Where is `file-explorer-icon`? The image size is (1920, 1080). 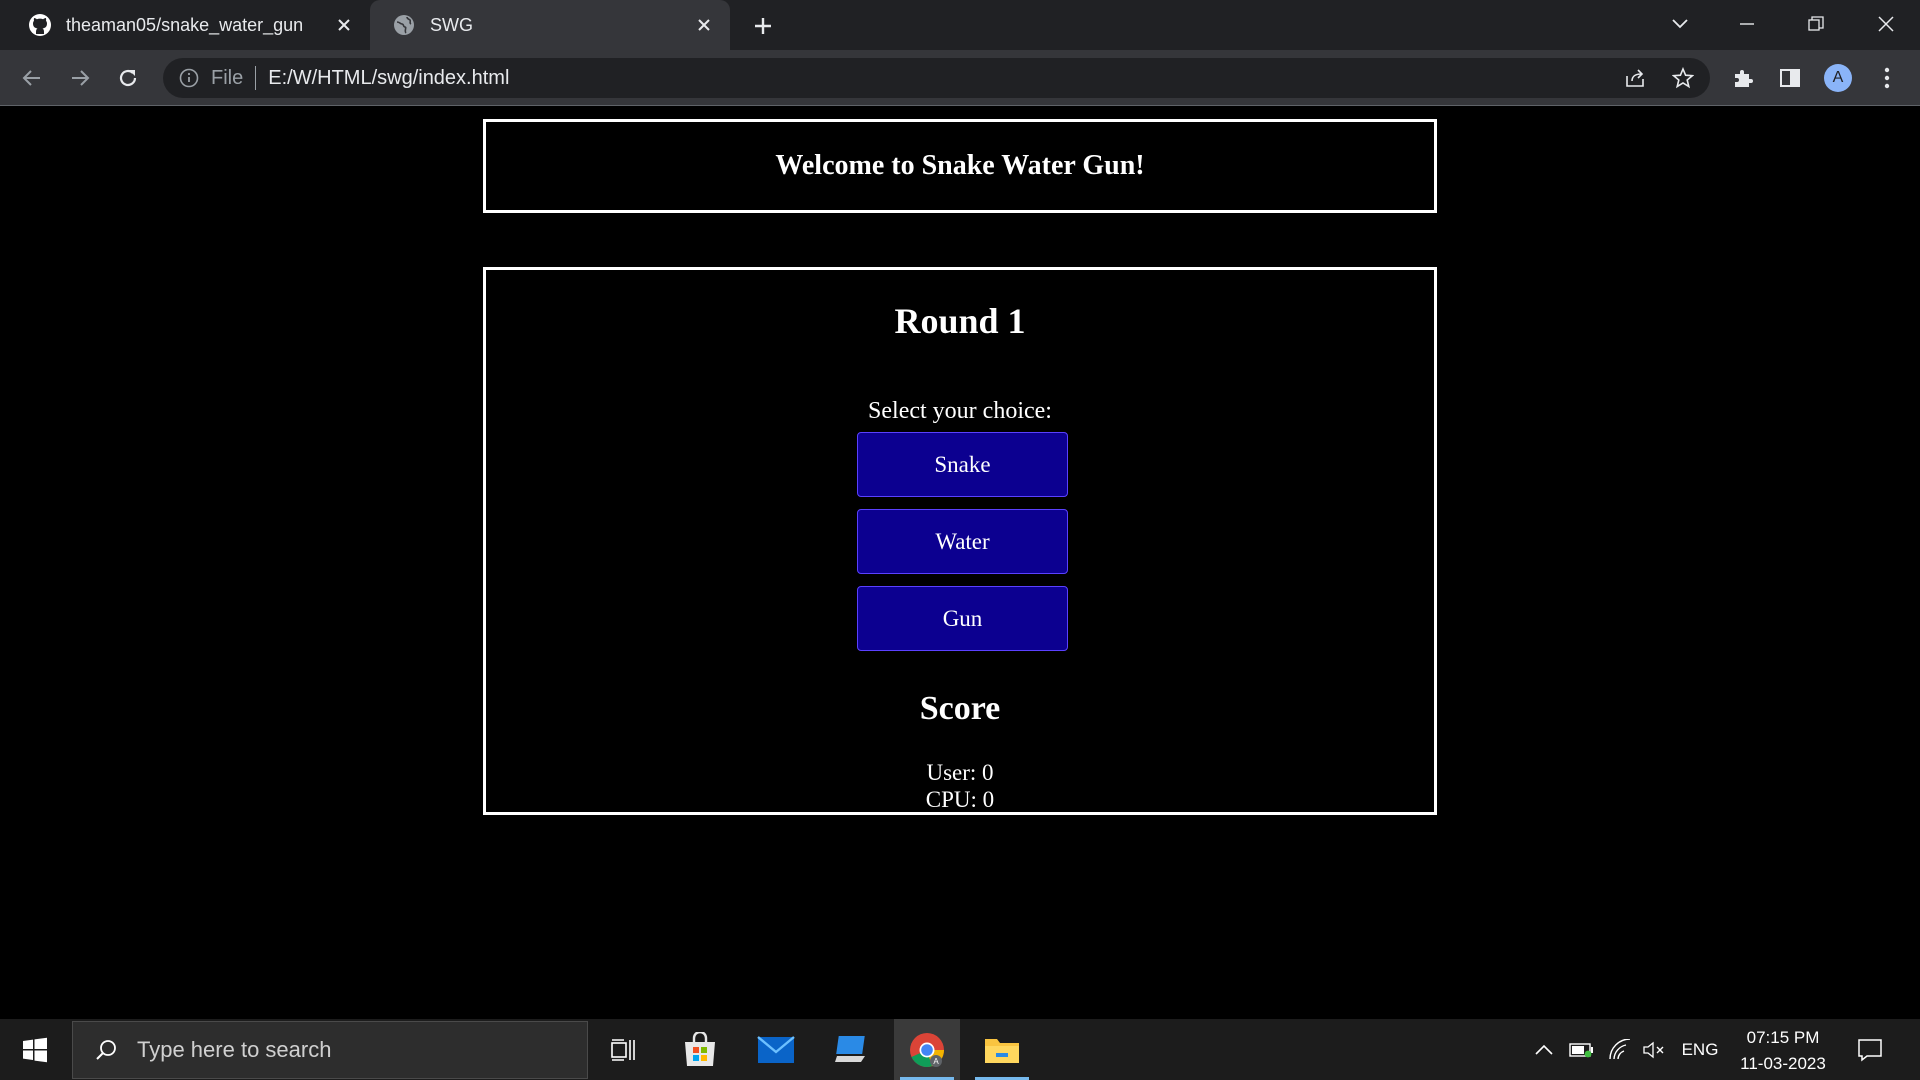
file-explorer-icon is located at coordinates (1002, 1049).